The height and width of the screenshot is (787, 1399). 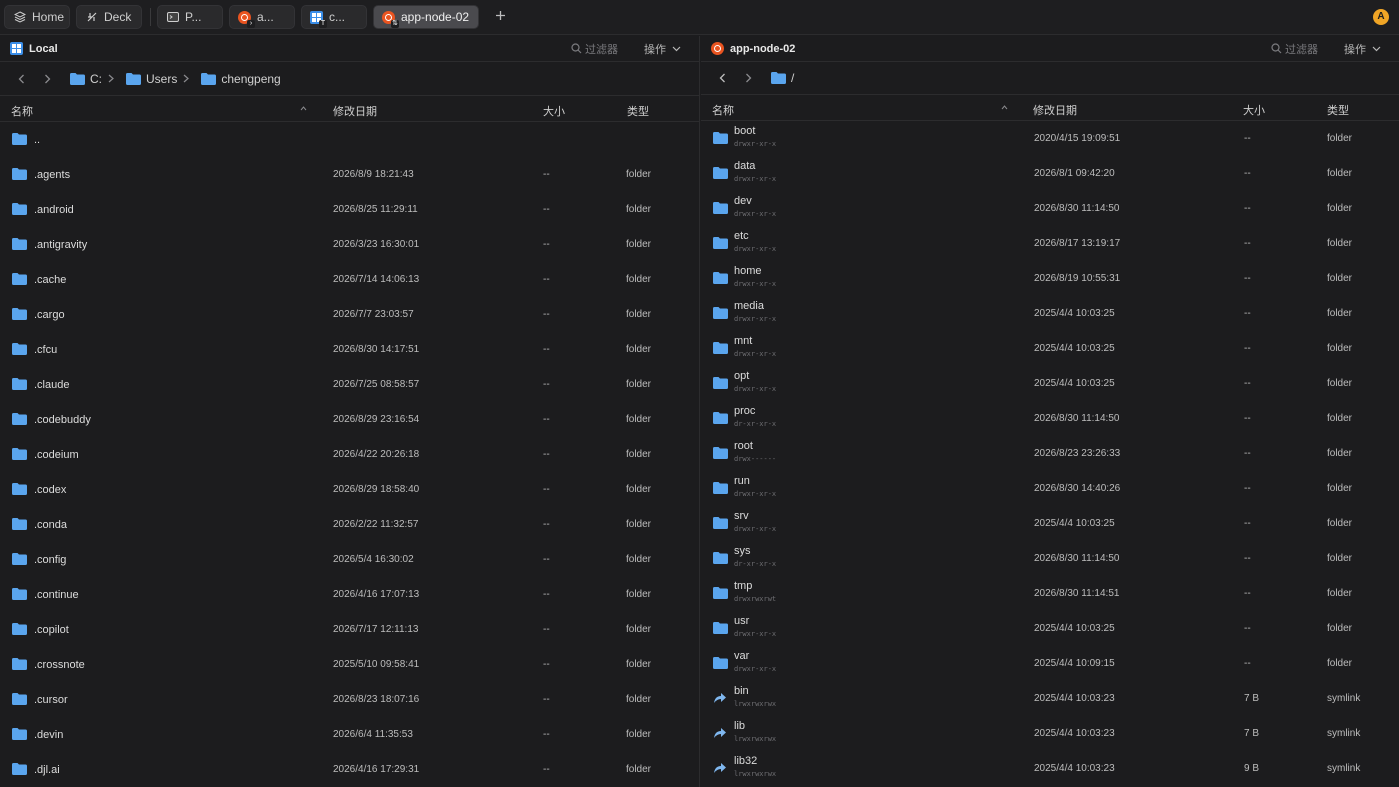 I want to click on tab-app-node-02: ⇅ app-node-02, so click(x=426, y=17).